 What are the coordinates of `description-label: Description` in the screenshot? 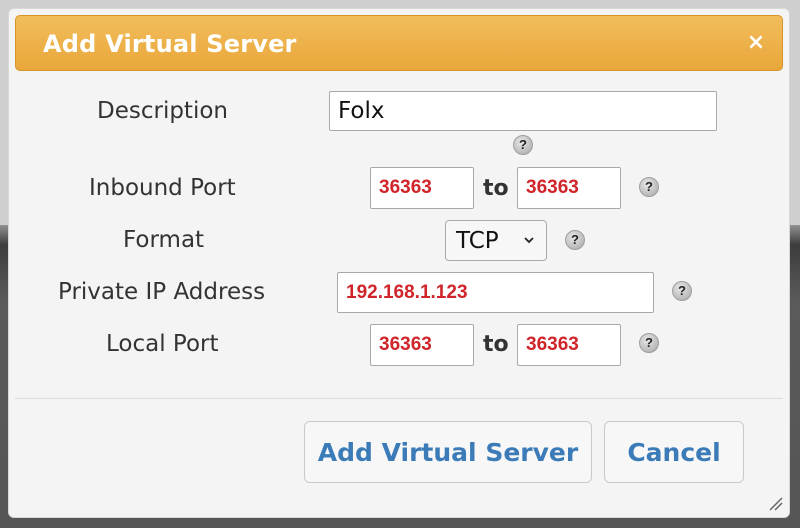 It's located at (162, 111).